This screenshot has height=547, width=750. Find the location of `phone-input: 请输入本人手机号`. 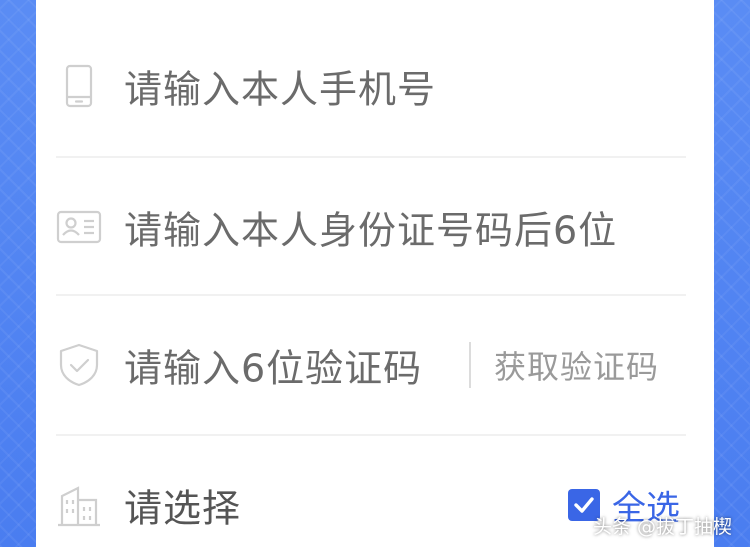

phone-input: 请输入本人手机号 is located at coordinates (280, 86).